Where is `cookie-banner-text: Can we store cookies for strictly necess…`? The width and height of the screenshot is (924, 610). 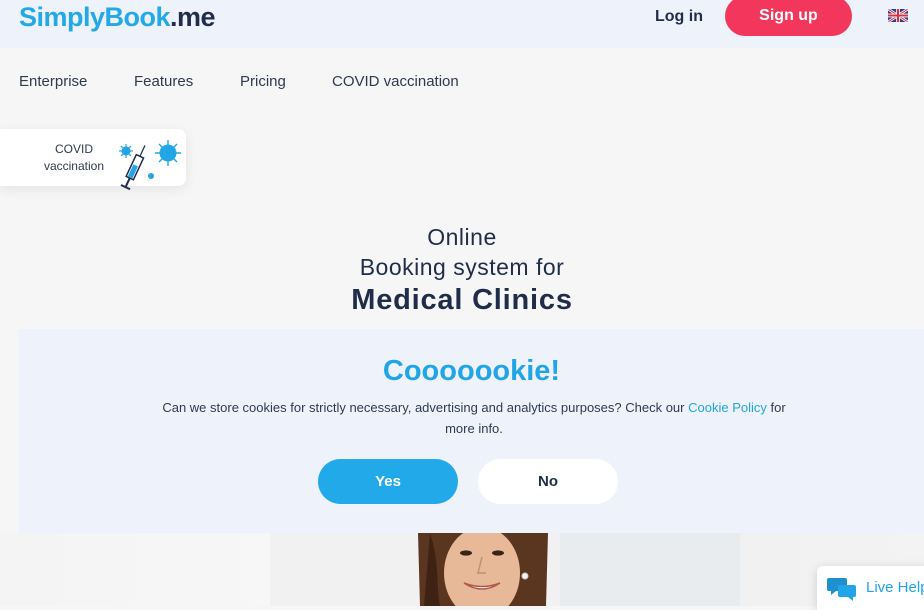
cookie-banner-text: Can we store cookies for strictly necess… is located at coordinates (474, 418).